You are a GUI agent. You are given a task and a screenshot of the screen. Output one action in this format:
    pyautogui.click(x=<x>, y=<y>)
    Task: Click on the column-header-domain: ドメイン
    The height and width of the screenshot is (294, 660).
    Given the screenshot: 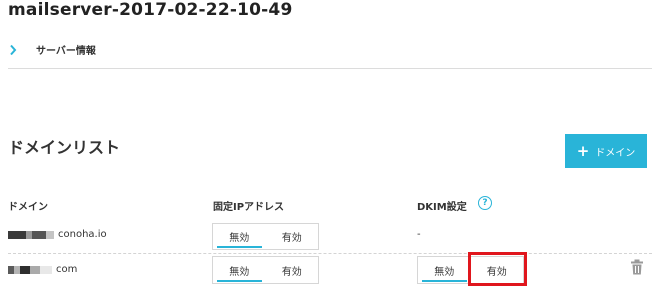 What is the action you would take?
    pyautogui.click(x=28, y=207)
    